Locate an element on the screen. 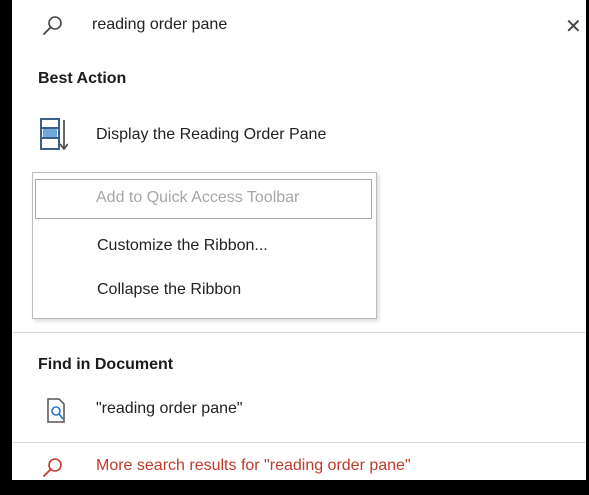  collapse-ribbon-item: Collapse the Ribbon is located at coordinates (204, 291).